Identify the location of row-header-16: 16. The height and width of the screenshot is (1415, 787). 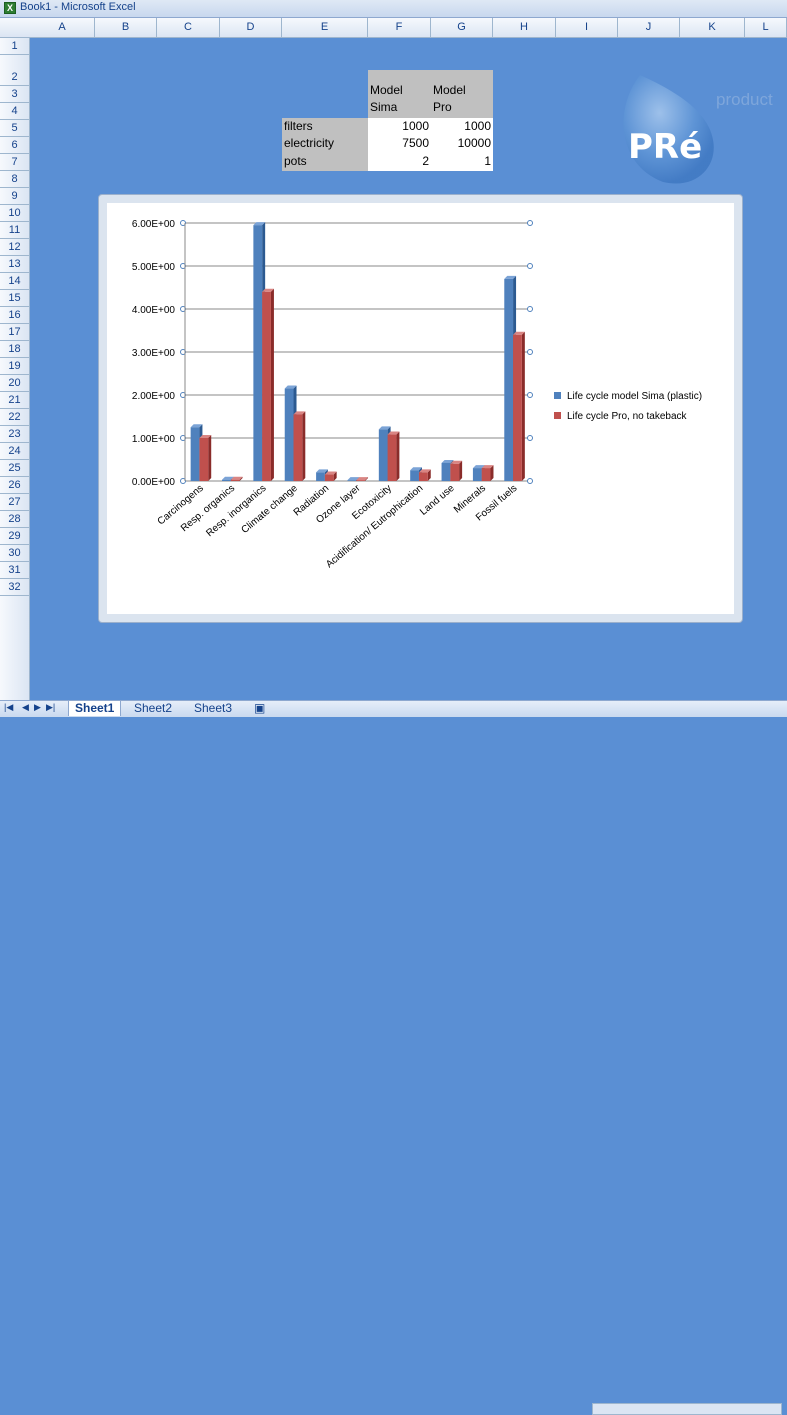
(14, 315).